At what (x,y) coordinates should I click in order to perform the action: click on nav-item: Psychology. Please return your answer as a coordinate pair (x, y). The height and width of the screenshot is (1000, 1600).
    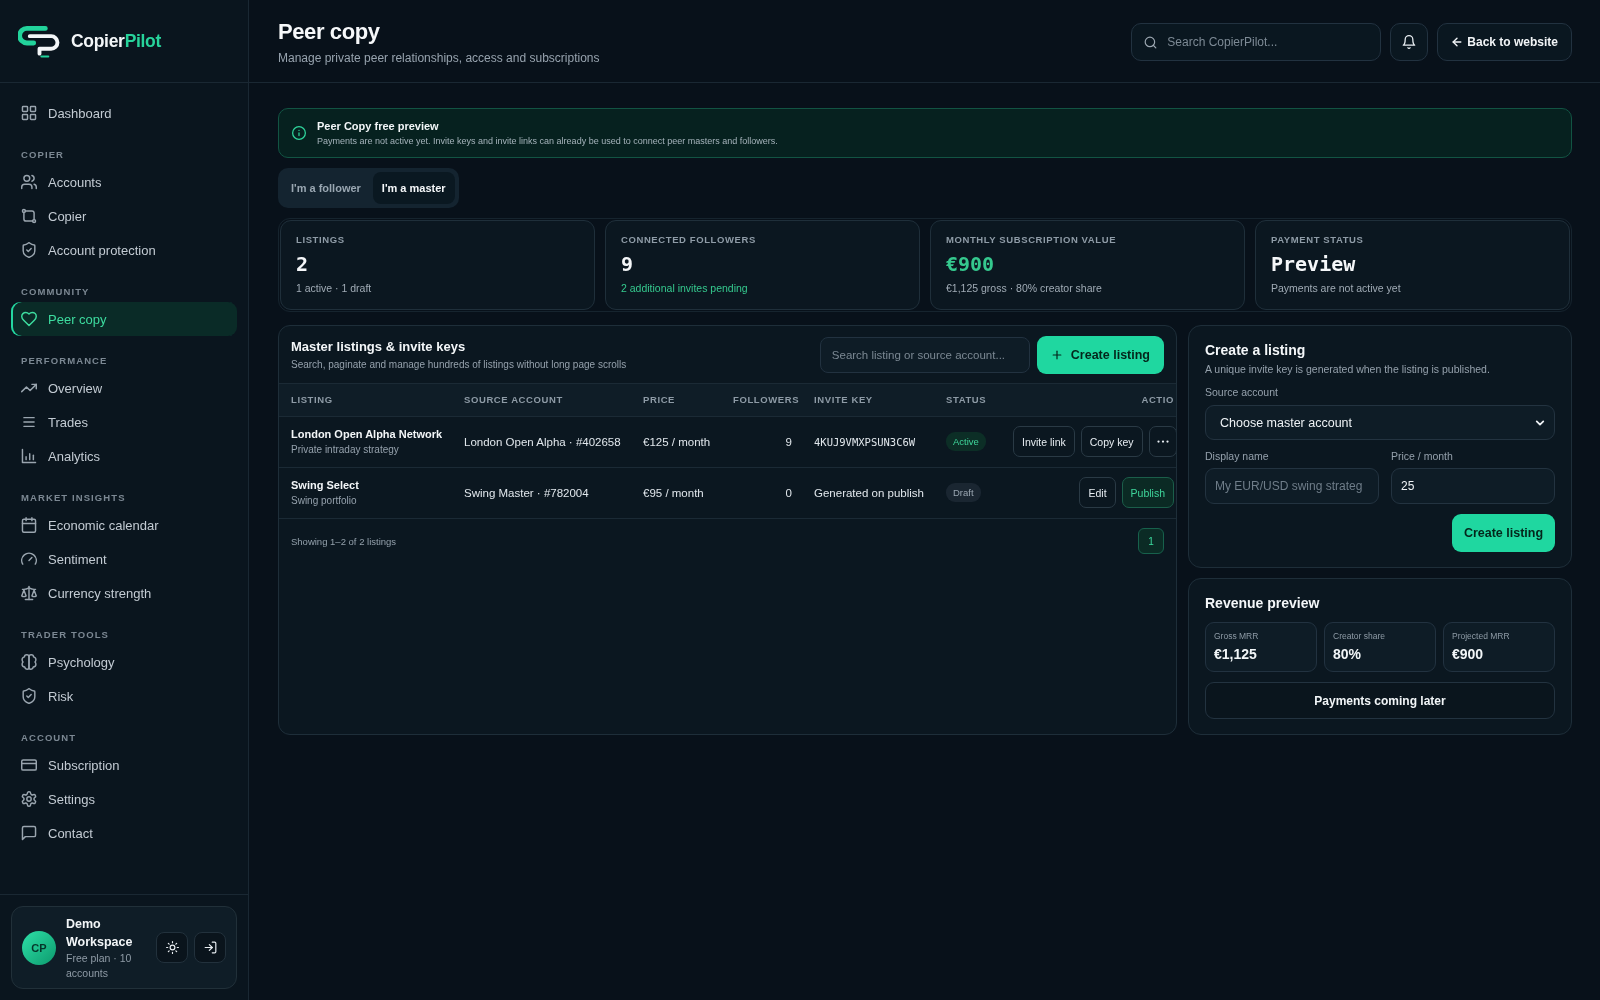
    Looking at the image, I should click on (124, 662).